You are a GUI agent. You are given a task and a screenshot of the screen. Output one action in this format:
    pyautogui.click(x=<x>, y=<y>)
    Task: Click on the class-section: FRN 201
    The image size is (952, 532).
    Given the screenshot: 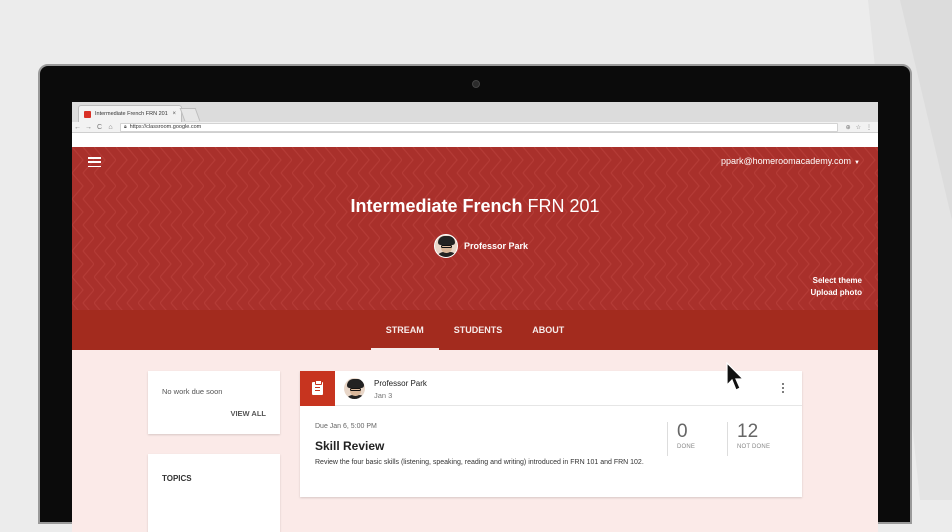 What is the action you would take?
    pyautogui.click(x=563, y=206)
    